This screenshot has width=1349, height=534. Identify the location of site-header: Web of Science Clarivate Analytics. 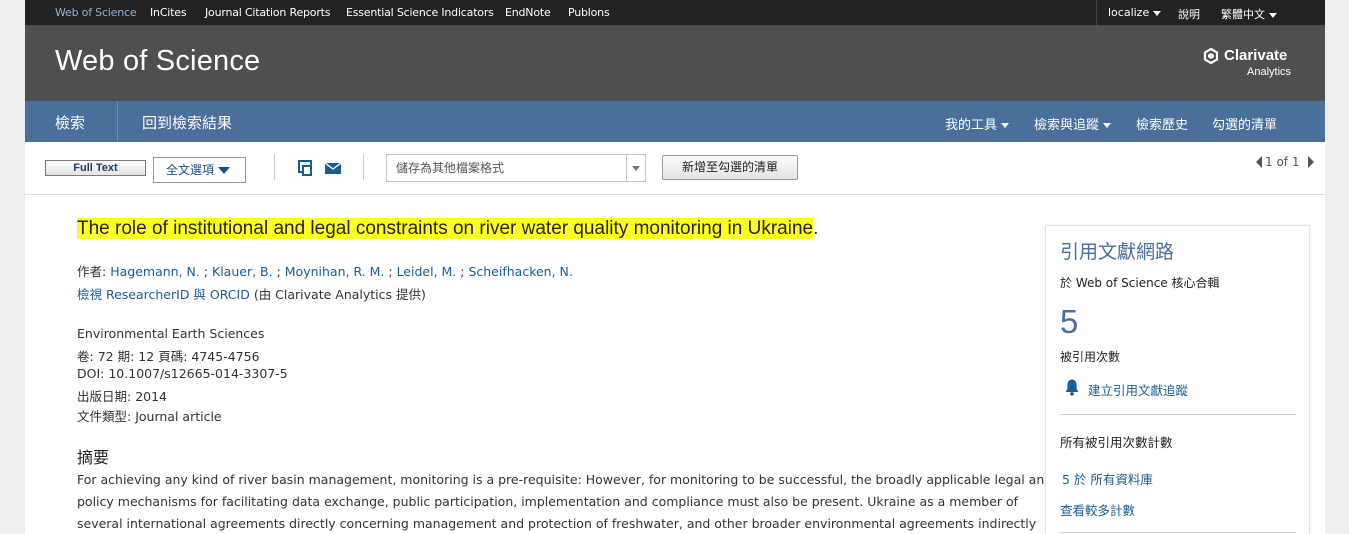
(675, 63).